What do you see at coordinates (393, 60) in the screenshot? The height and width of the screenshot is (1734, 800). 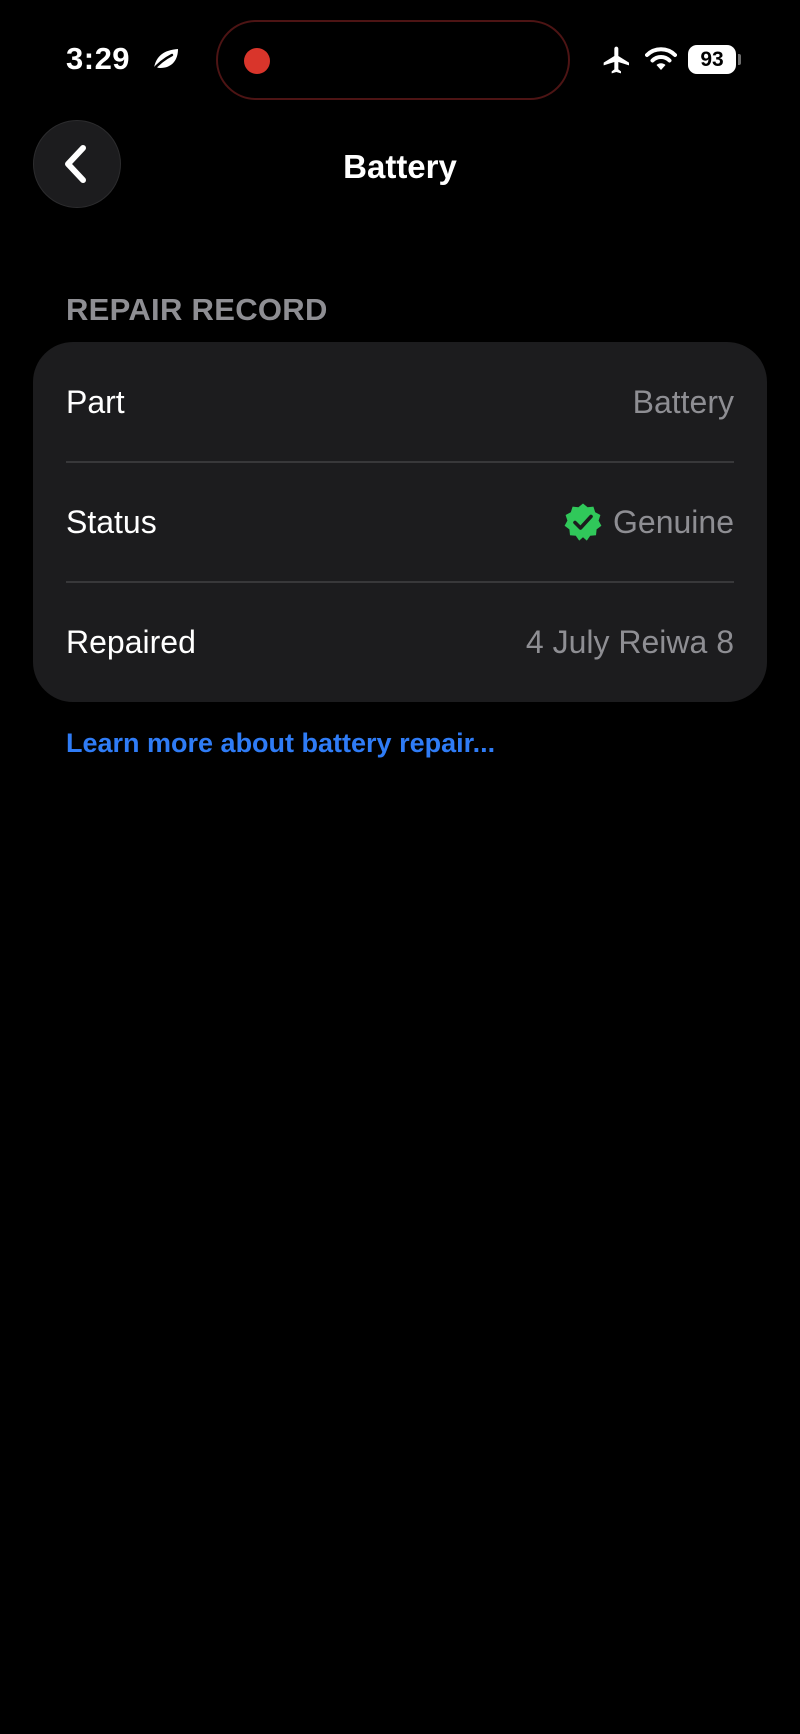 I see `dynamic-island` at bounding box center [393, 60].